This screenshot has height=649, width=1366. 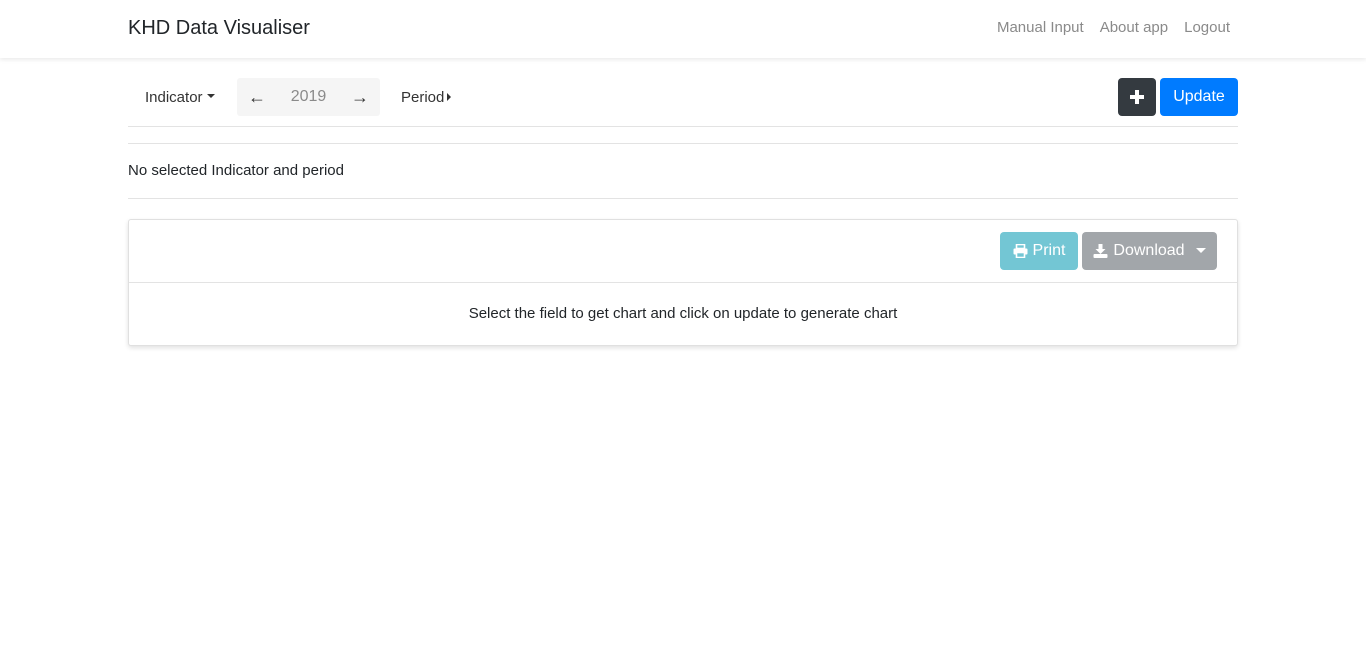 I want to click on period-dropdown: Period, so click(x=426, y=97).